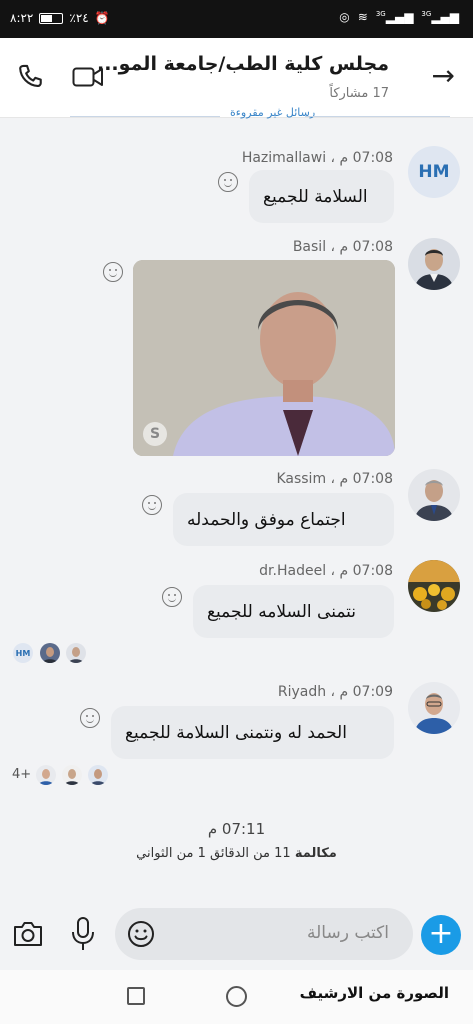 The image size is (473, 1024). What do you see at coordinates (22, 18) in the screenshot?
I see `clock-time: ٨:٢٢` at bounding box center [22, 18].